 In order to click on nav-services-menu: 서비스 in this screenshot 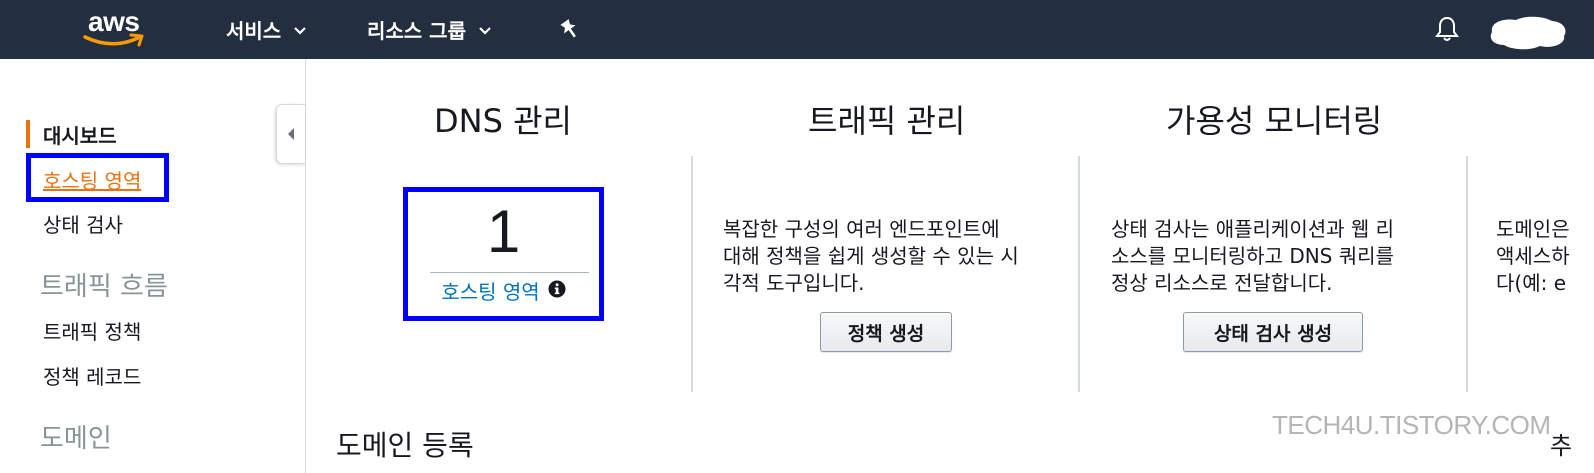, I will do `click(266, 29)`.